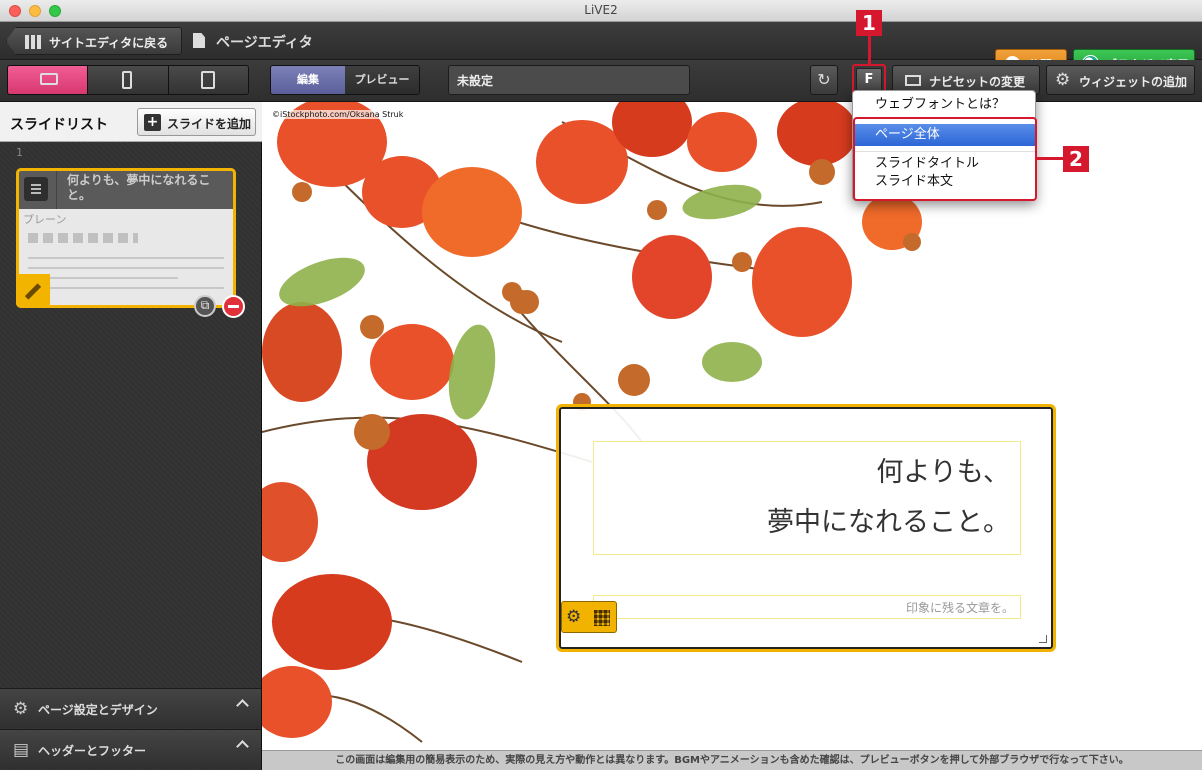 Image resolution: width=1202 pixels, height=770 pixels. Describe the element at coordinates (807, 498) in the screenshot. I see `slide-title-area: 何よりも、 夢中になれること。` at that location.